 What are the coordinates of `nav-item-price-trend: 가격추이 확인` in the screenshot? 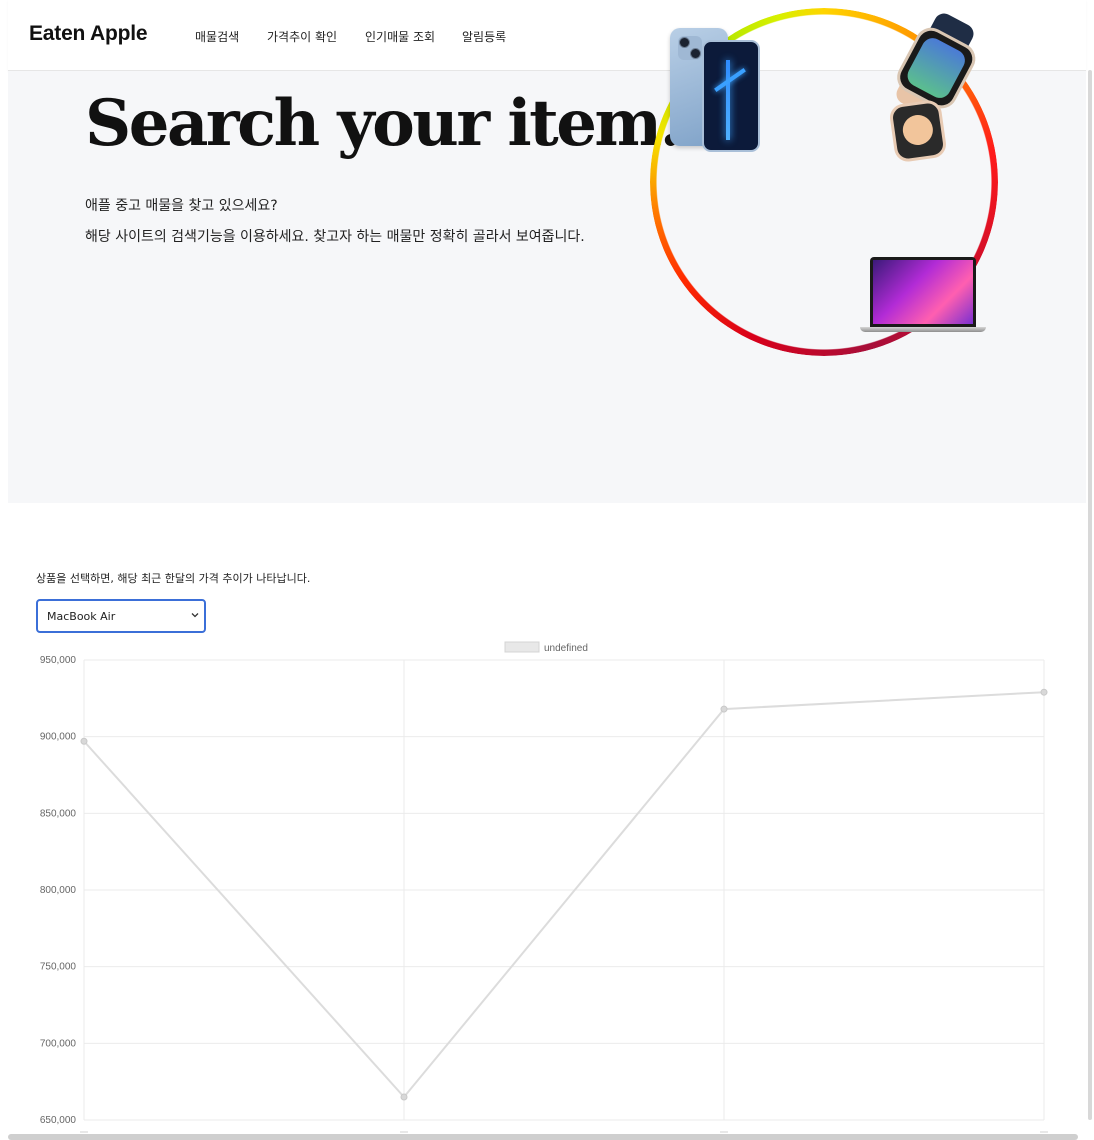 It's located at (302, 36).